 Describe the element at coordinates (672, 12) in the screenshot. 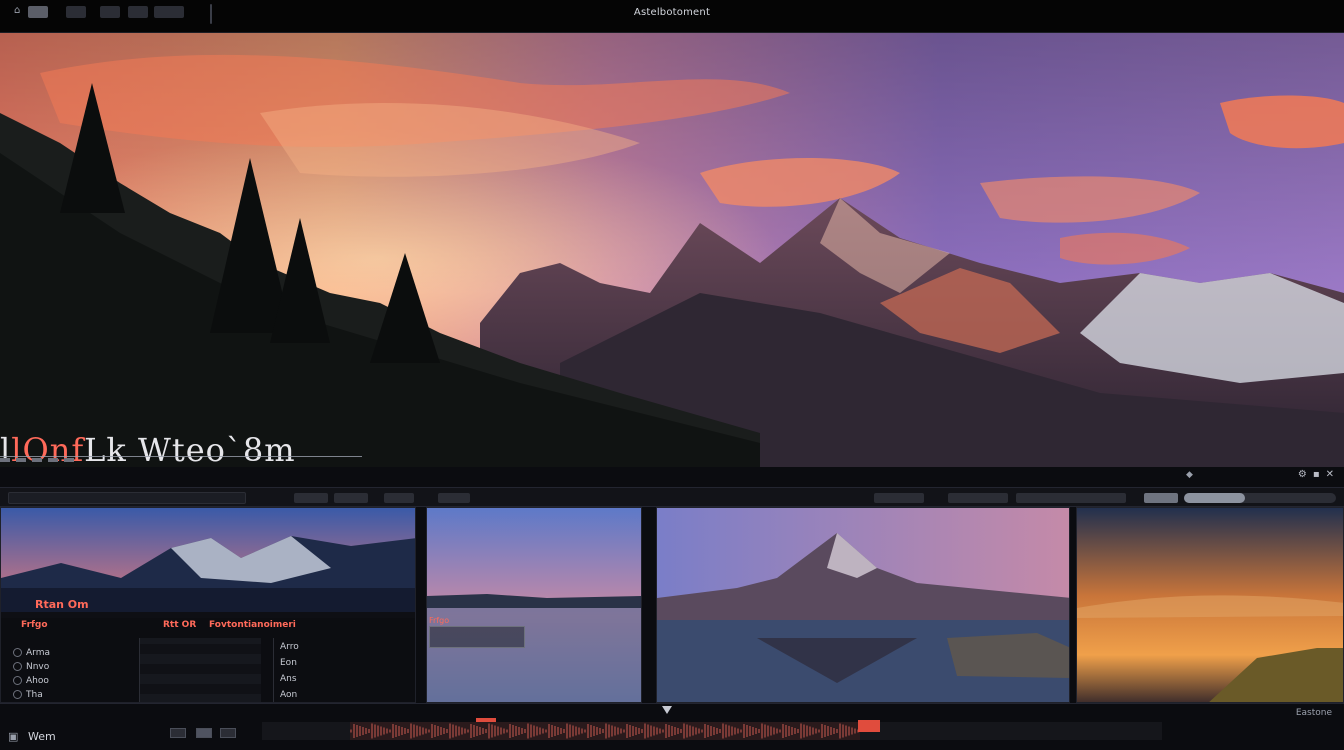

I see `window-title: Astelbotoment` at that location.